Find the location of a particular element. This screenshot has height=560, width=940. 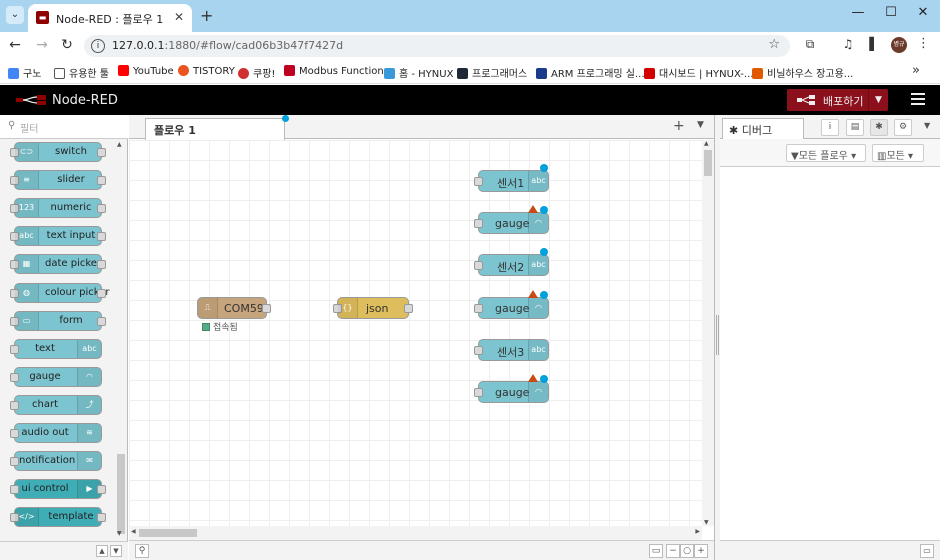

minimize-button: — is located at coordinates (858, 12).